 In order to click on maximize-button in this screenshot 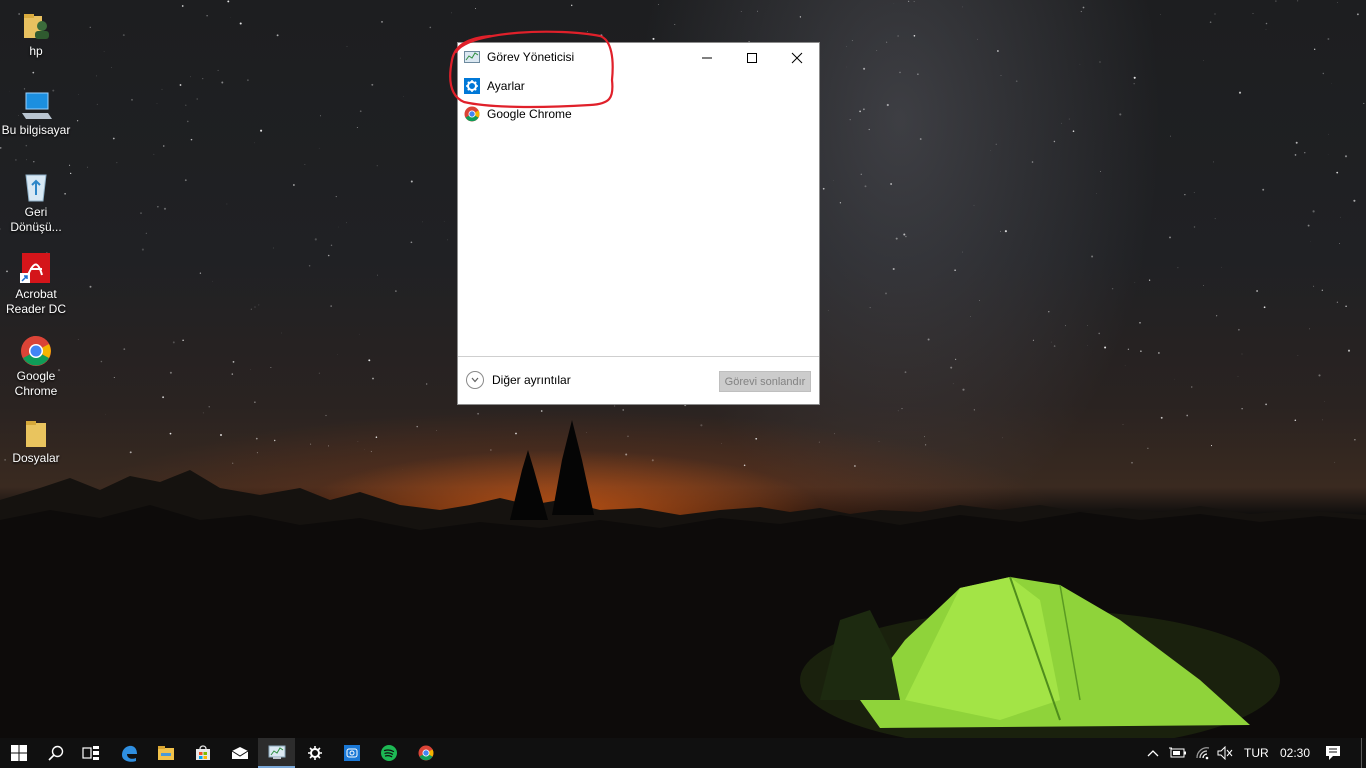, I will do `click(751, 57)`.